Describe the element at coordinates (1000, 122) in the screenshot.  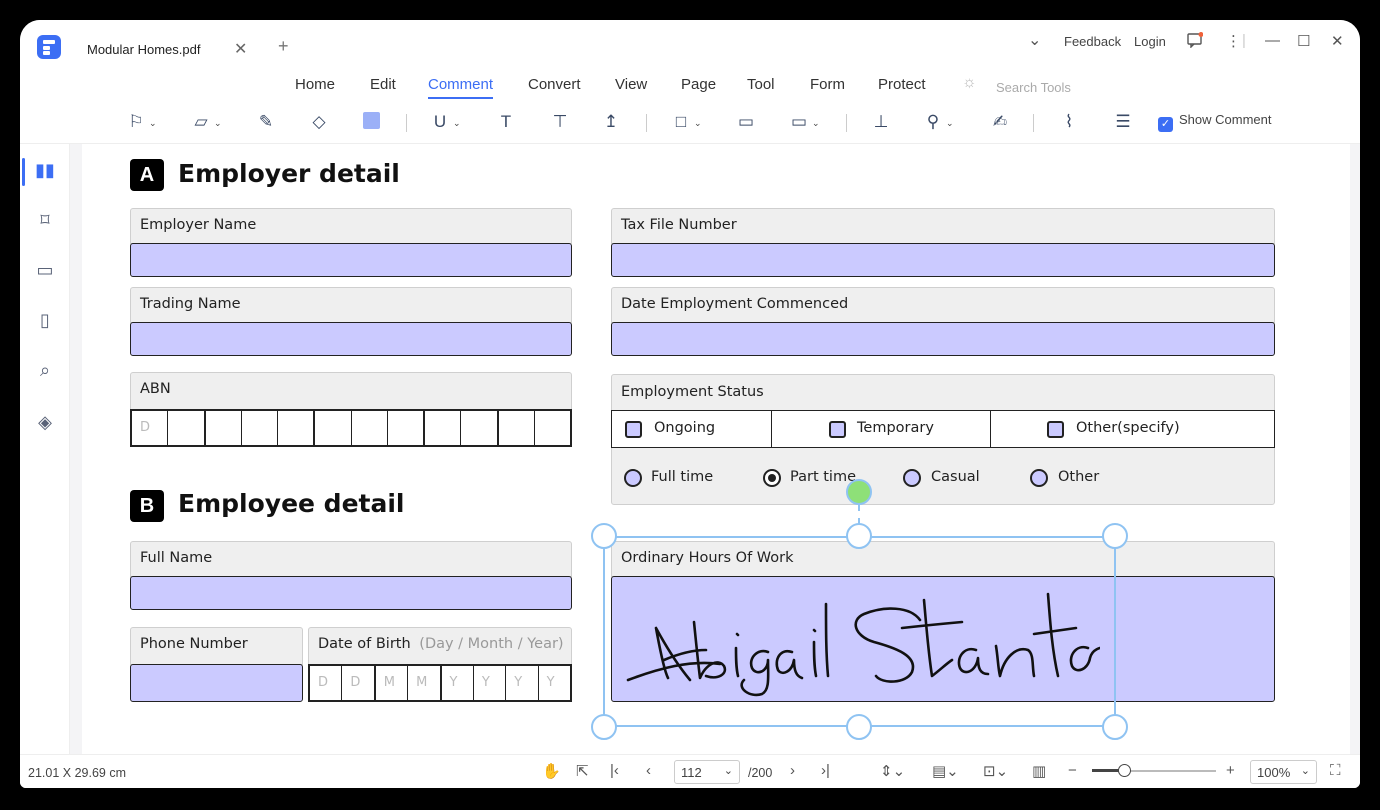
I see `signature-icon: ✍` at that location.